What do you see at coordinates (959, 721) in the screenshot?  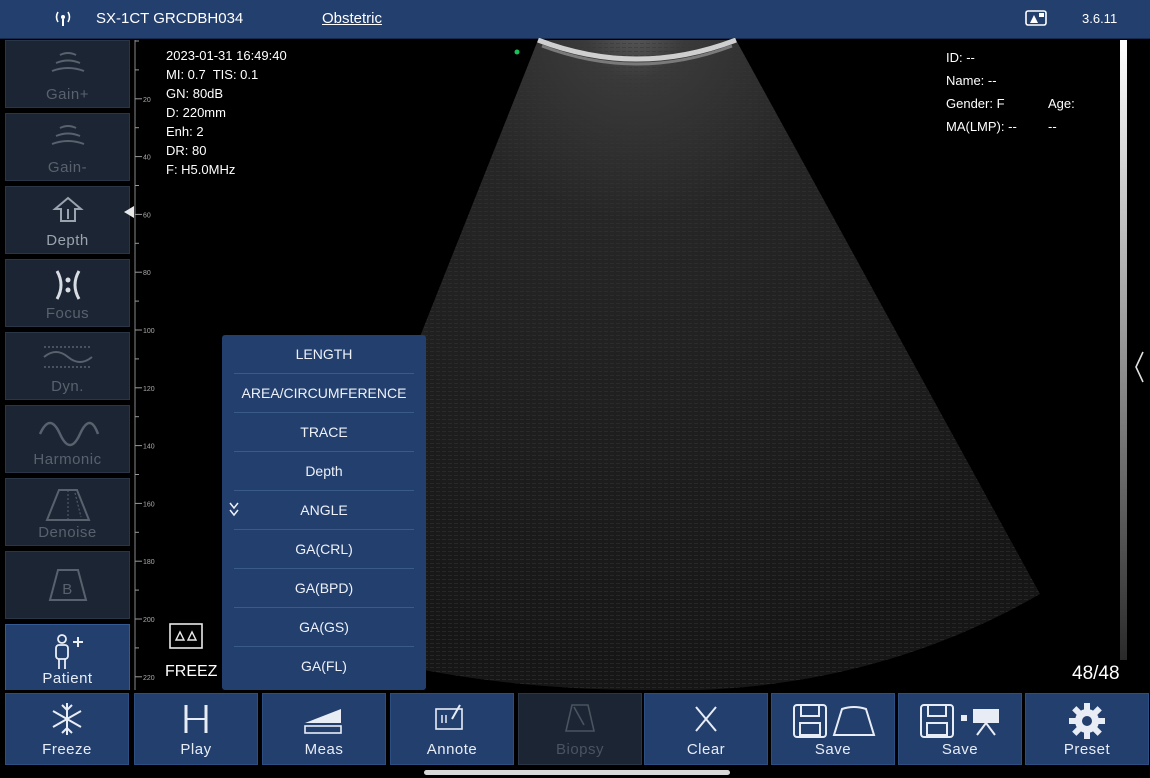 I see `save-cine-icon` at bounding box center [959, 721].